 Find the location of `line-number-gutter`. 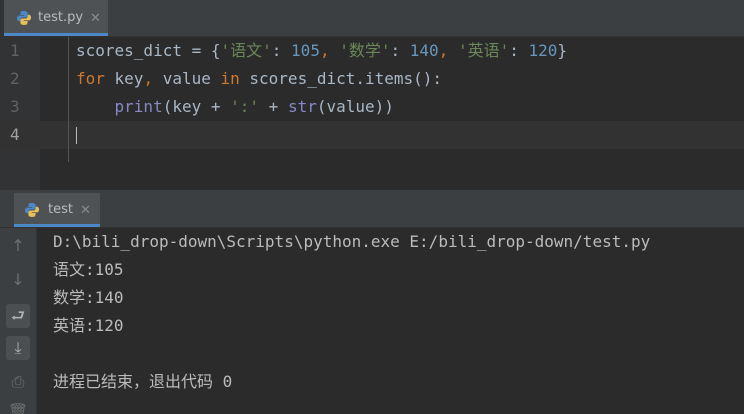

line-number-gutter is located at coordinates (20, 113).